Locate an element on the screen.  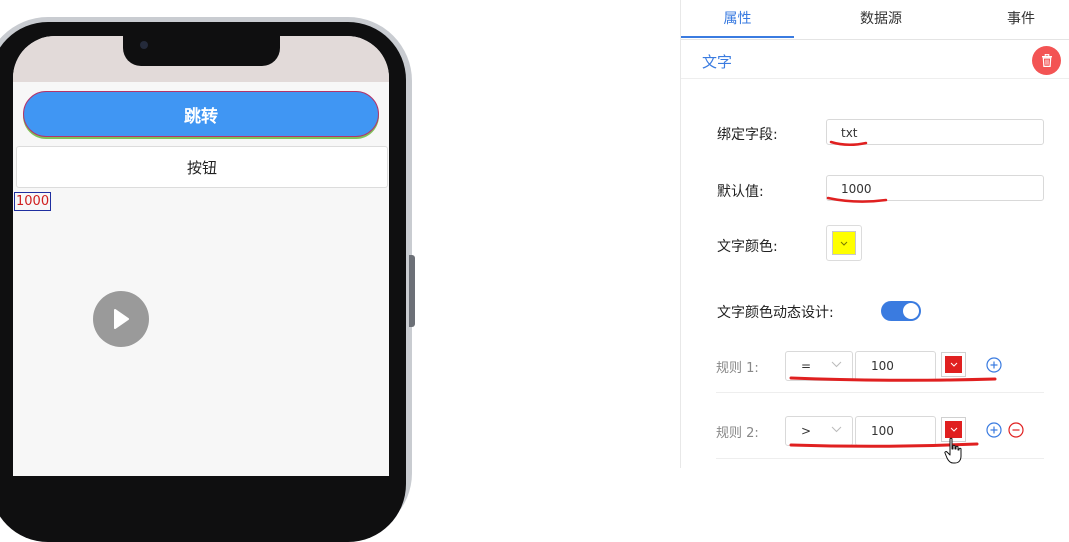
bind-field-label: 绑定字段: is located at coordinates (747, 135).